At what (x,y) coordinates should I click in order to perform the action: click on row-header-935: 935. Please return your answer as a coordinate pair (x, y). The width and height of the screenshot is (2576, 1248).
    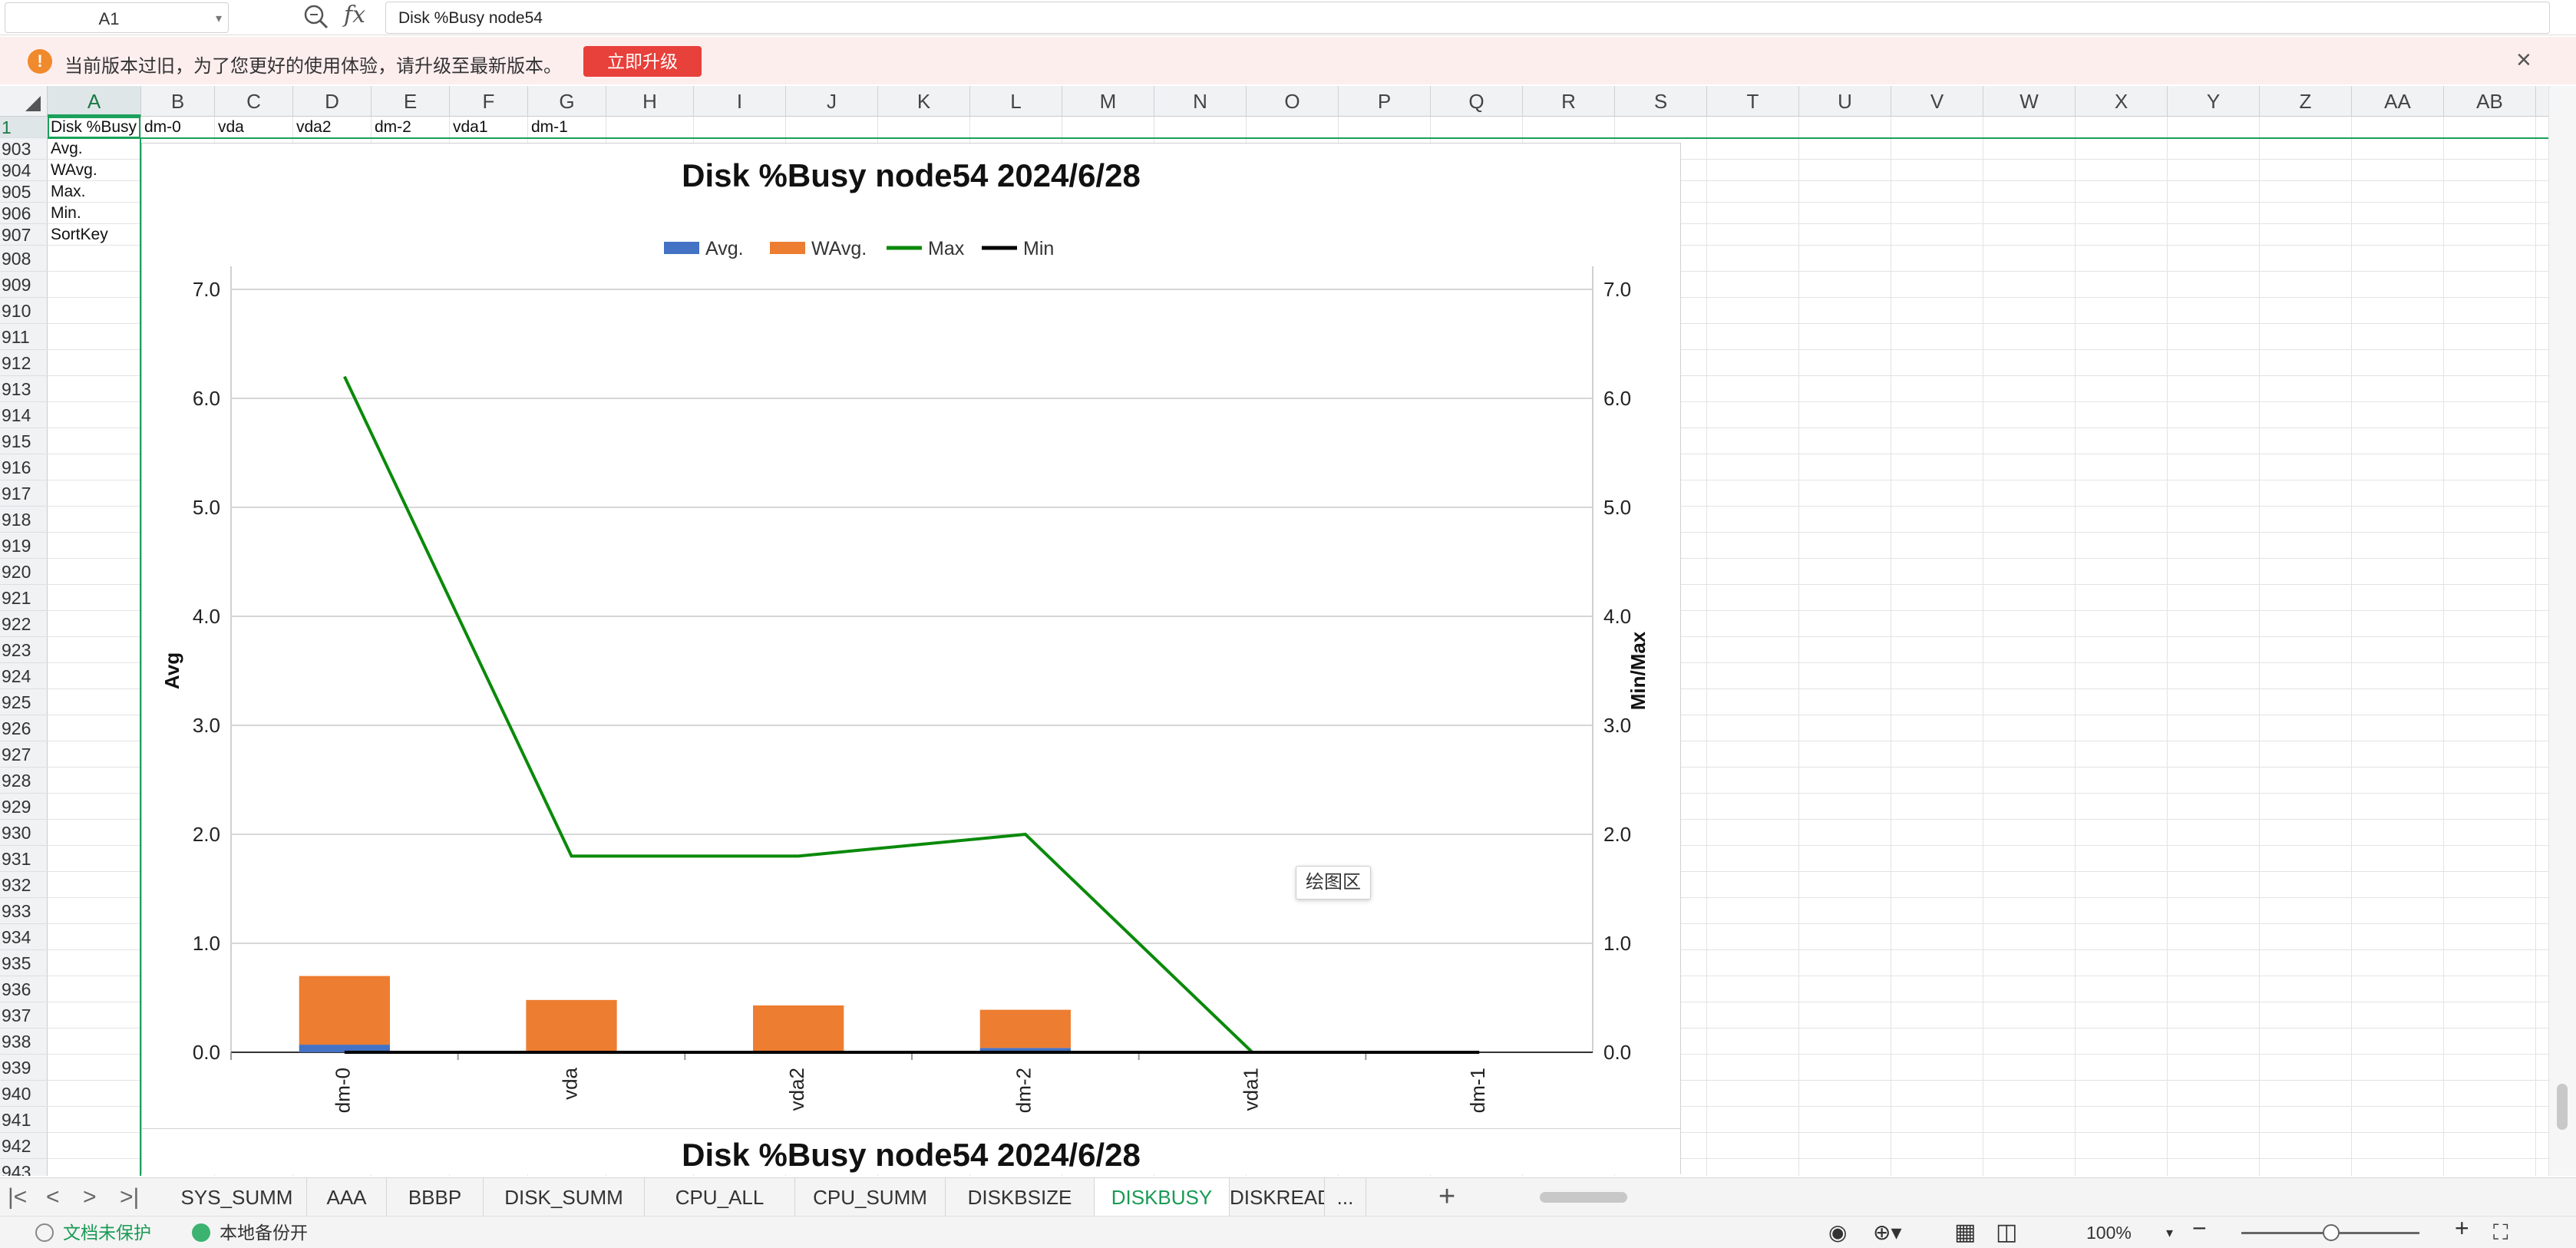
    Looking at the image, I should click on (24, 963).